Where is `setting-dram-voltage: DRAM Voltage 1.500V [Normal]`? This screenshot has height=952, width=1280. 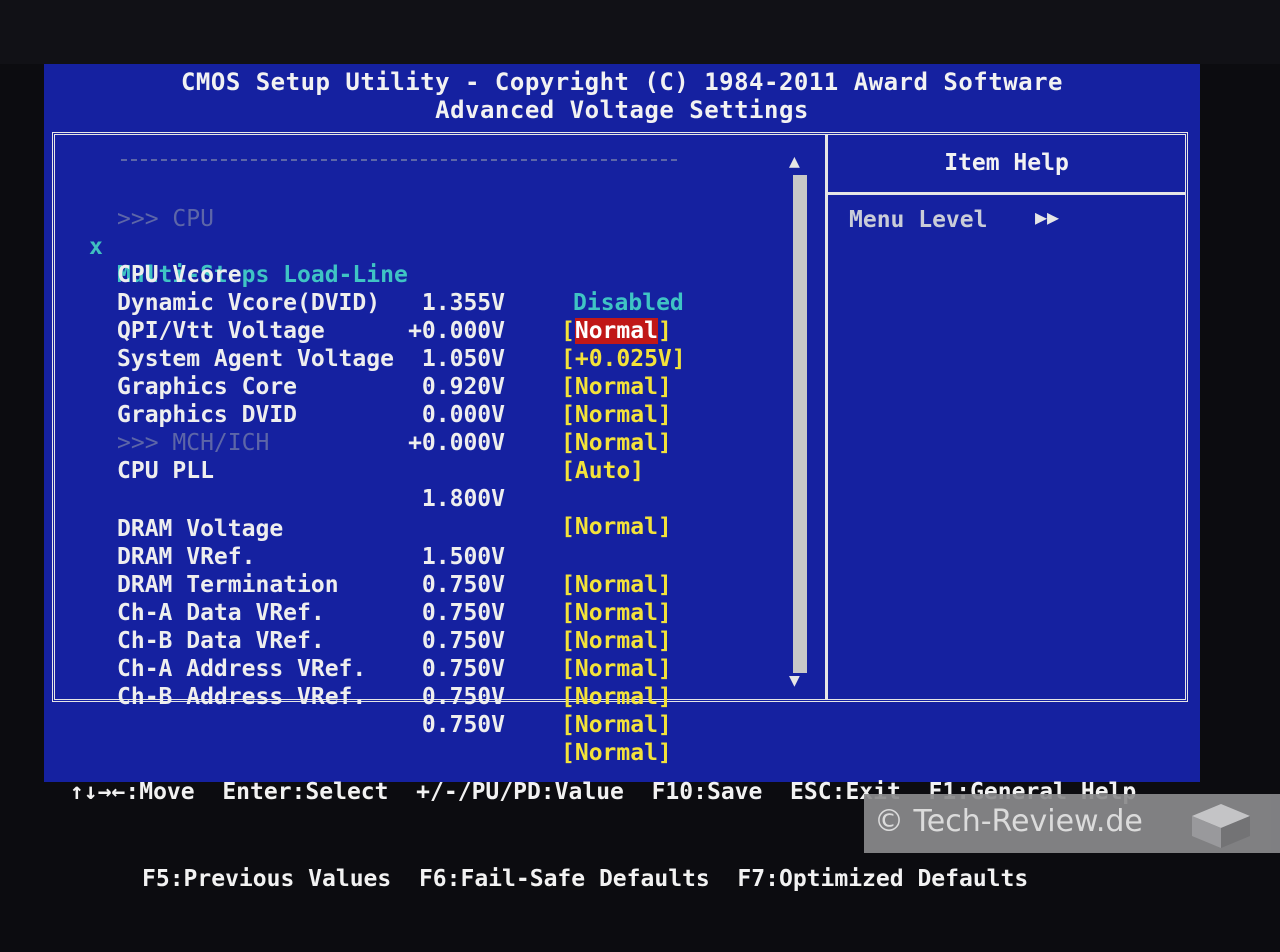 setting-dram-voltage: DRAM Voltage 1.500V [Normal] is located at coordinates (363, 542).